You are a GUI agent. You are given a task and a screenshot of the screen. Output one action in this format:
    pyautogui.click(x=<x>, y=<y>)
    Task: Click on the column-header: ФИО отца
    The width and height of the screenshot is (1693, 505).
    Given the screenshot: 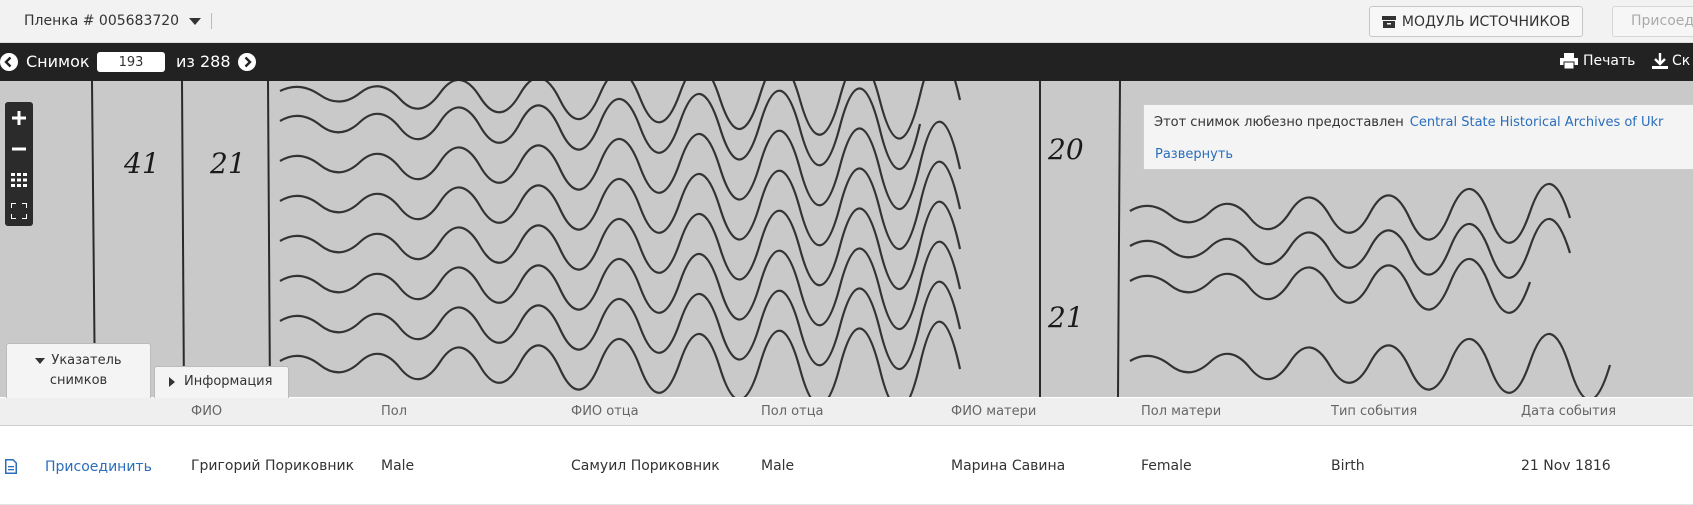 What is the action you would take?
    pyautogui.click(x=605, y=411)
    